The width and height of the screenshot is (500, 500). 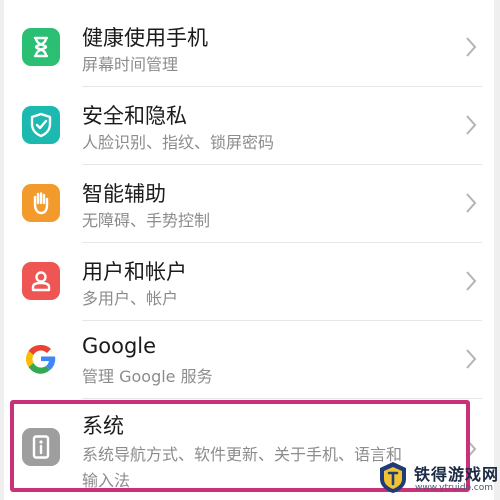 What do you see at coordinates (130, 298) in the screenshot?
I see `item-subtitle: 多用户、帐户` at bounding box center [130, 298].